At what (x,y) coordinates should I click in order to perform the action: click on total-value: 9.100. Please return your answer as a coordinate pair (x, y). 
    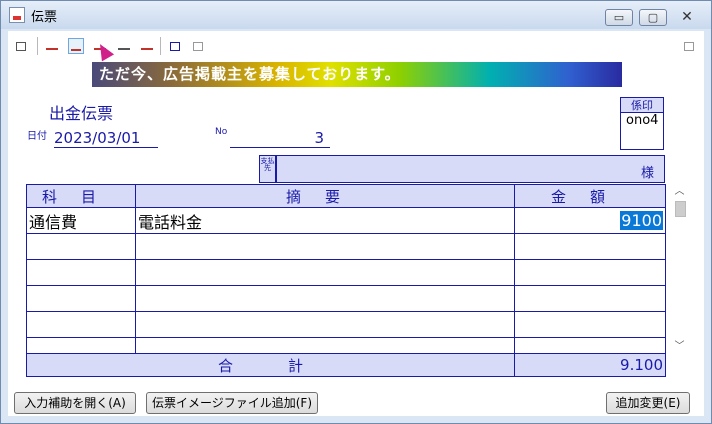
    Looking at the image, I should click on (590, 365).